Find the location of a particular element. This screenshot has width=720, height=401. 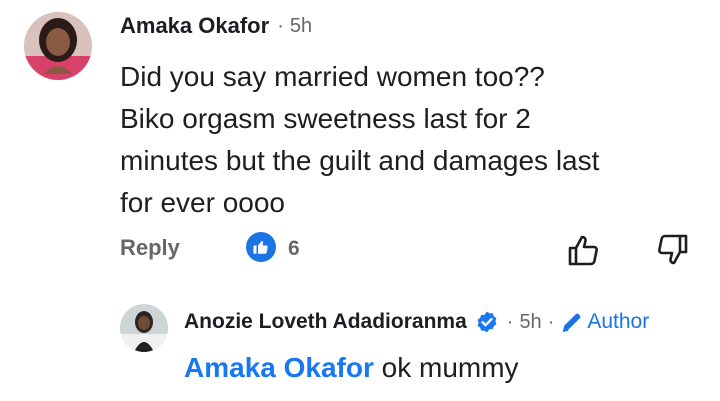

reply-header: Anozie Loveth Adadioranma · 5h · Author is located at coordinates (416, 322).